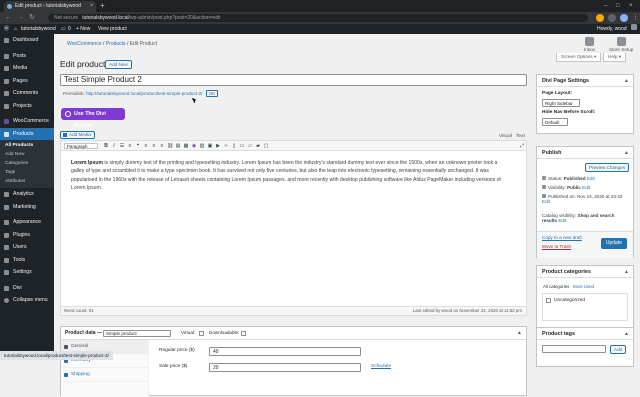 The width and height of the screenshot is (640, 397). I want to click on code-icon: ‹›, so click(226, 146).